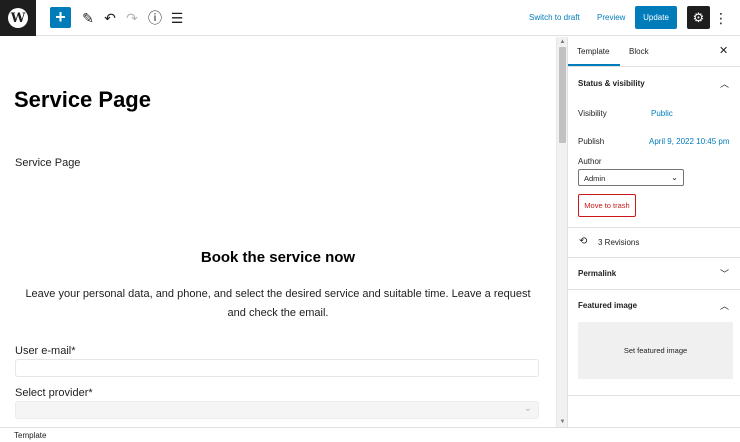 This screenshot has width=740, height=442. What do you see at coordinates (30, 435) in the screenshot?
I see `breadcrumb-template: Template` at bounding box center [30, 435].